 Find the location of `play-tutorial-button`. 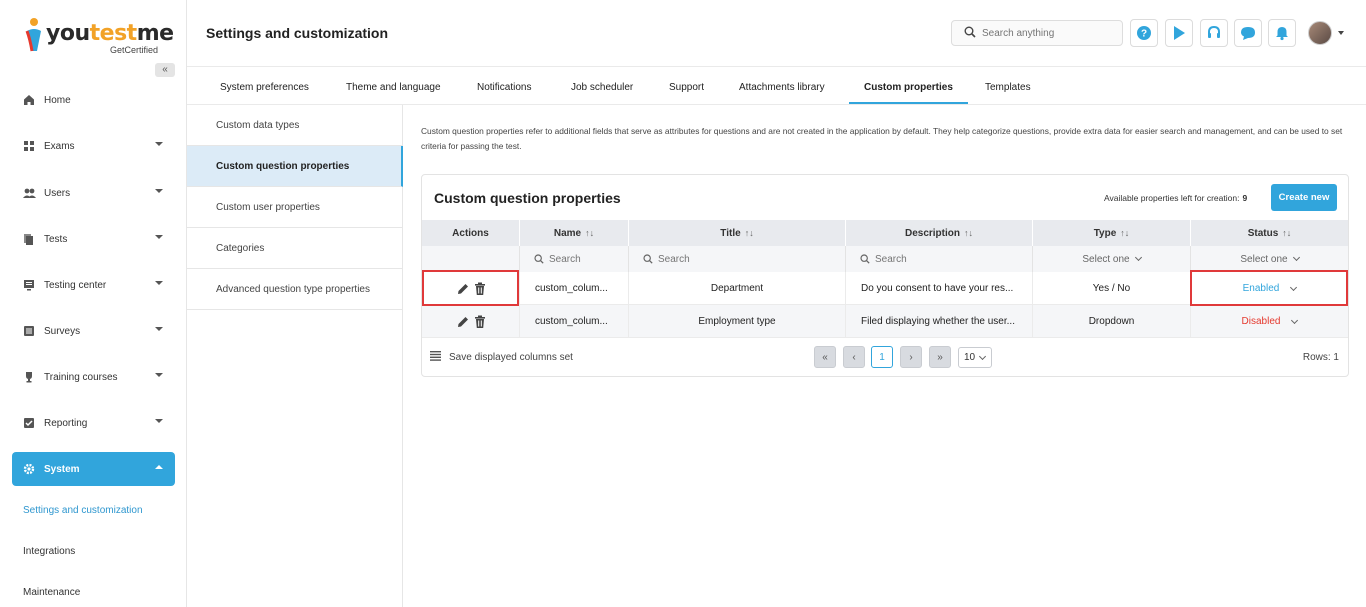

play-tutorial-button is located at coordinates (1179, 33).